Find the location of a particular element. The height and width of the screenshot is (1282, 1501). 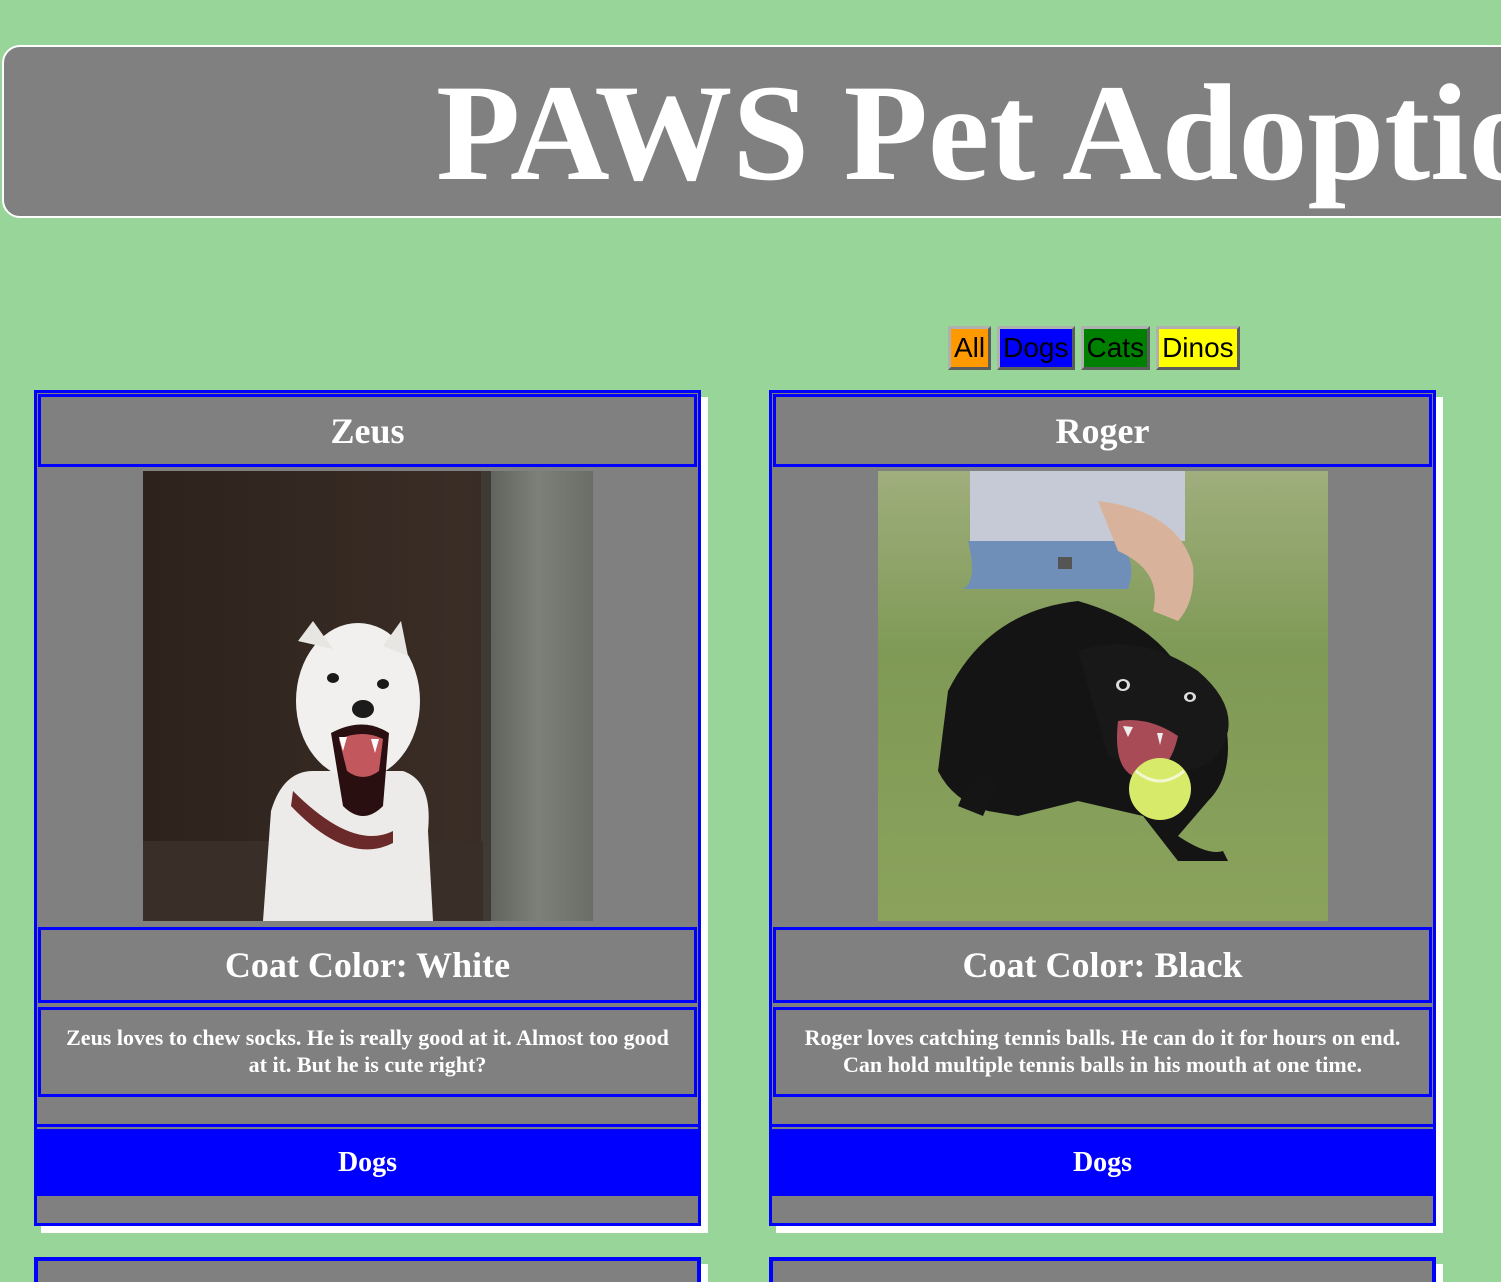

white-dog-photo is located at coordinates (368, 696).